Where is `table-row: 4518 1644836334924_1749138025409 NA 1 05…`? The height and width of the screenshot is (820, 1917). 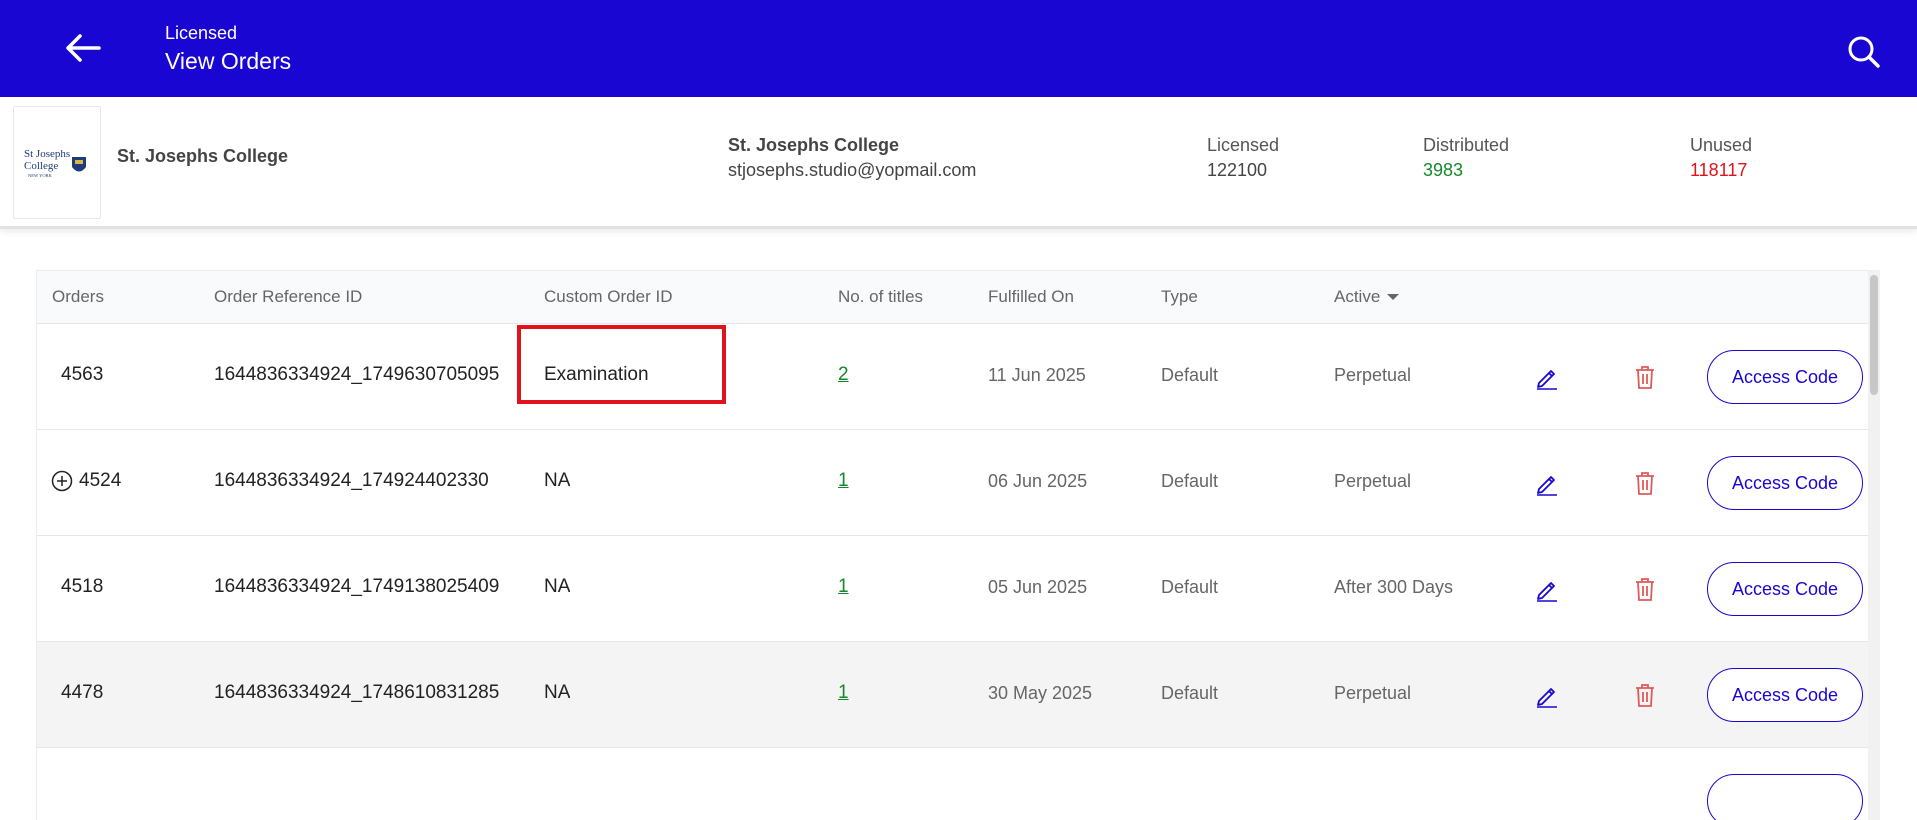
table-row: 4518 1644836334924_1749138025409 NA 1 05… is located at coordinates (953, 589).